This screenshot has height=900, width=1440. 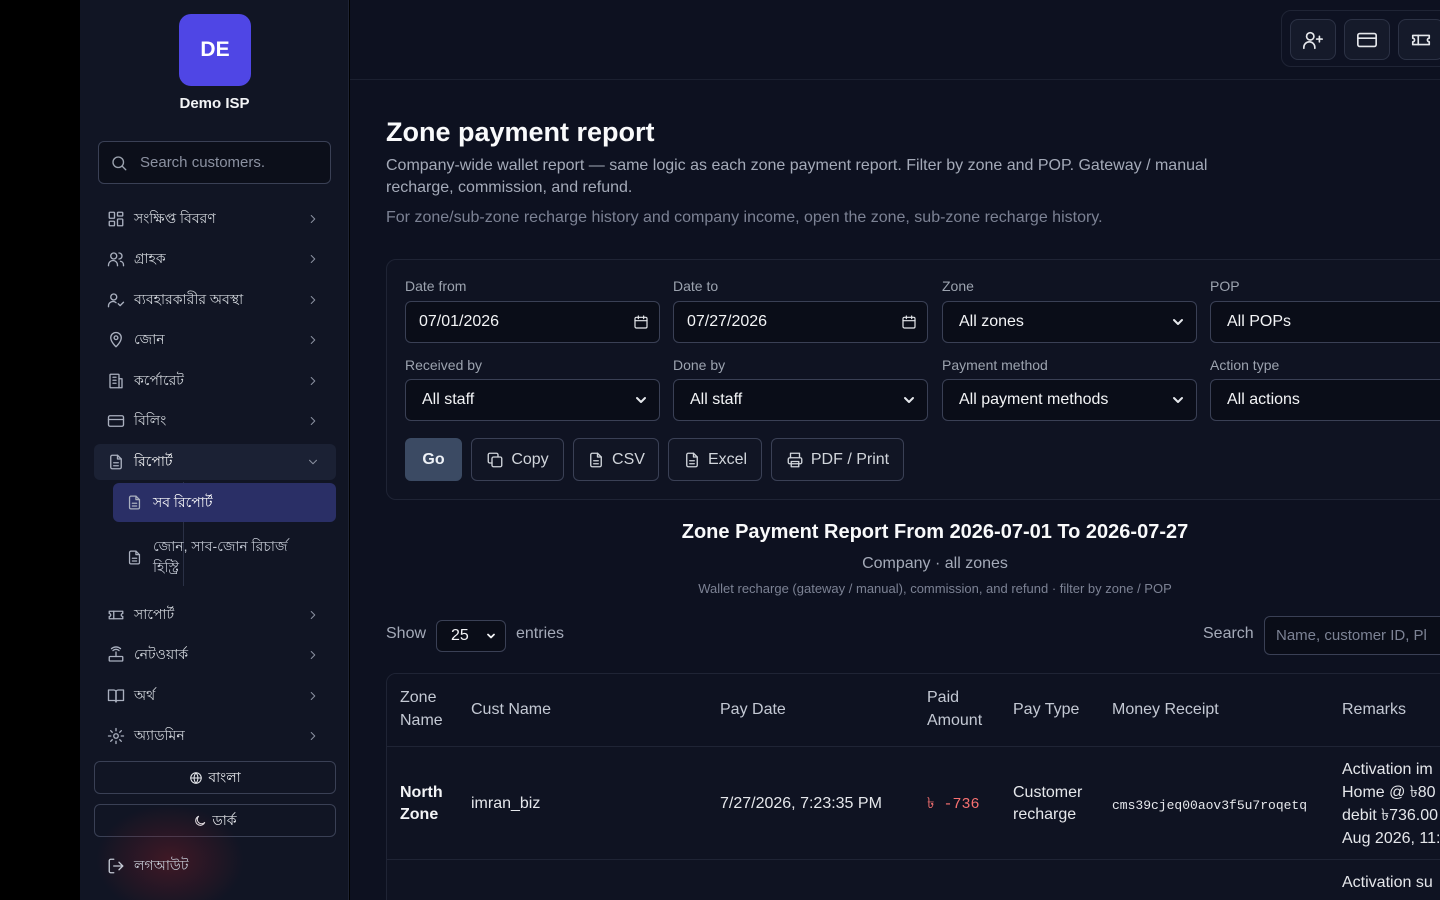 I want to click on customer-search, so click(x=214, y=162).